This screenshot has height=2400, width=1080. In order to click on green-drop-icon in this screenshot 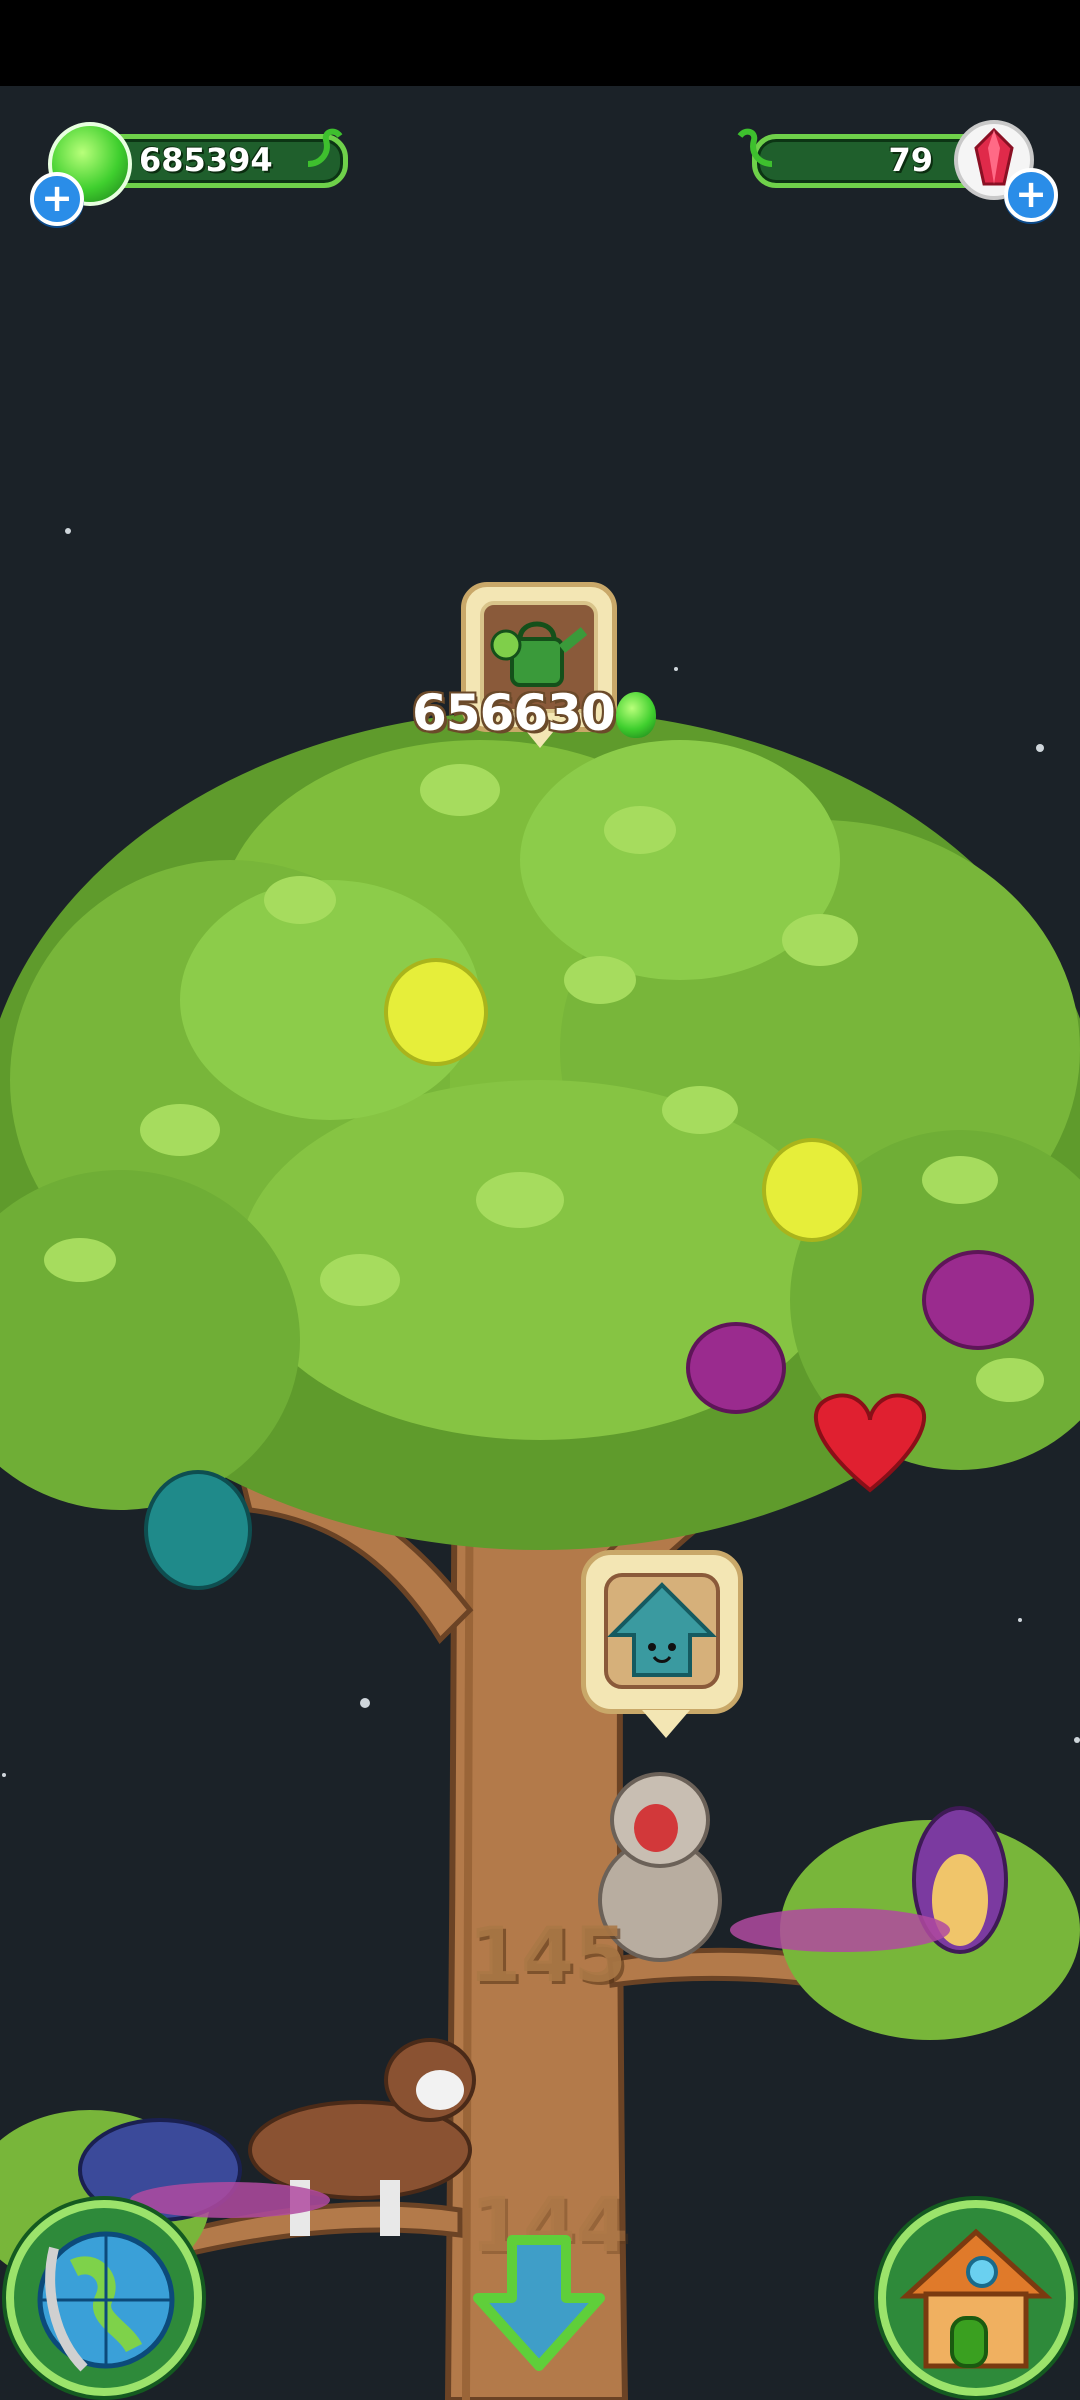, I will do `click(636, 715)`.